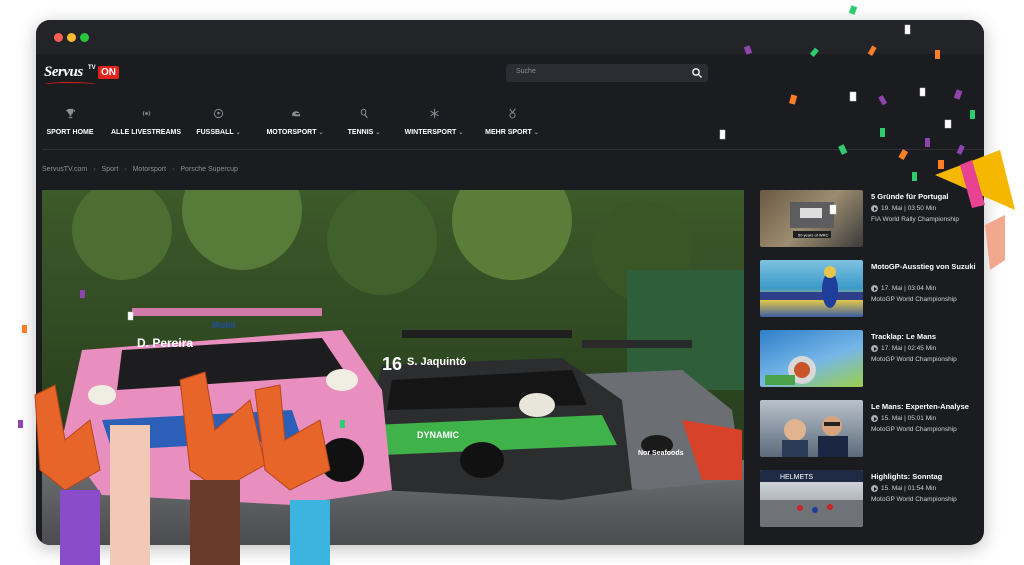 The width and height of the screenshot is (1024, 565). Describe the element at coordinates (909, 349) in the screenshot. I see `video-date-duration: 17. Mai | 02:45 Min` at that location.